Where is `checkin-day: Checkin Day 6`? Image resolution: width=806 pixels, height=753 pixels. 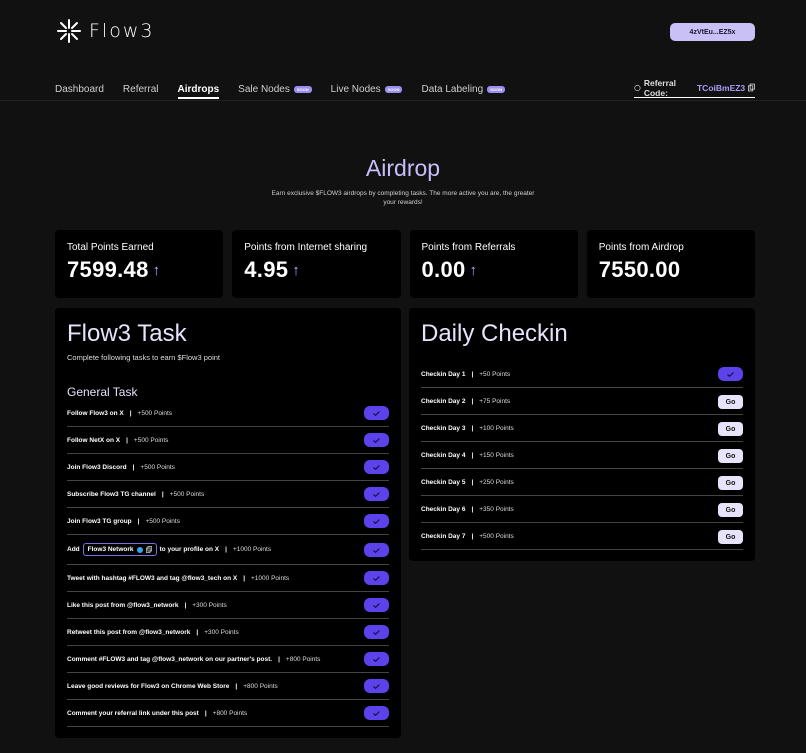 checkin-day: Checkin Day 6 is located at coordinates (443, 509).